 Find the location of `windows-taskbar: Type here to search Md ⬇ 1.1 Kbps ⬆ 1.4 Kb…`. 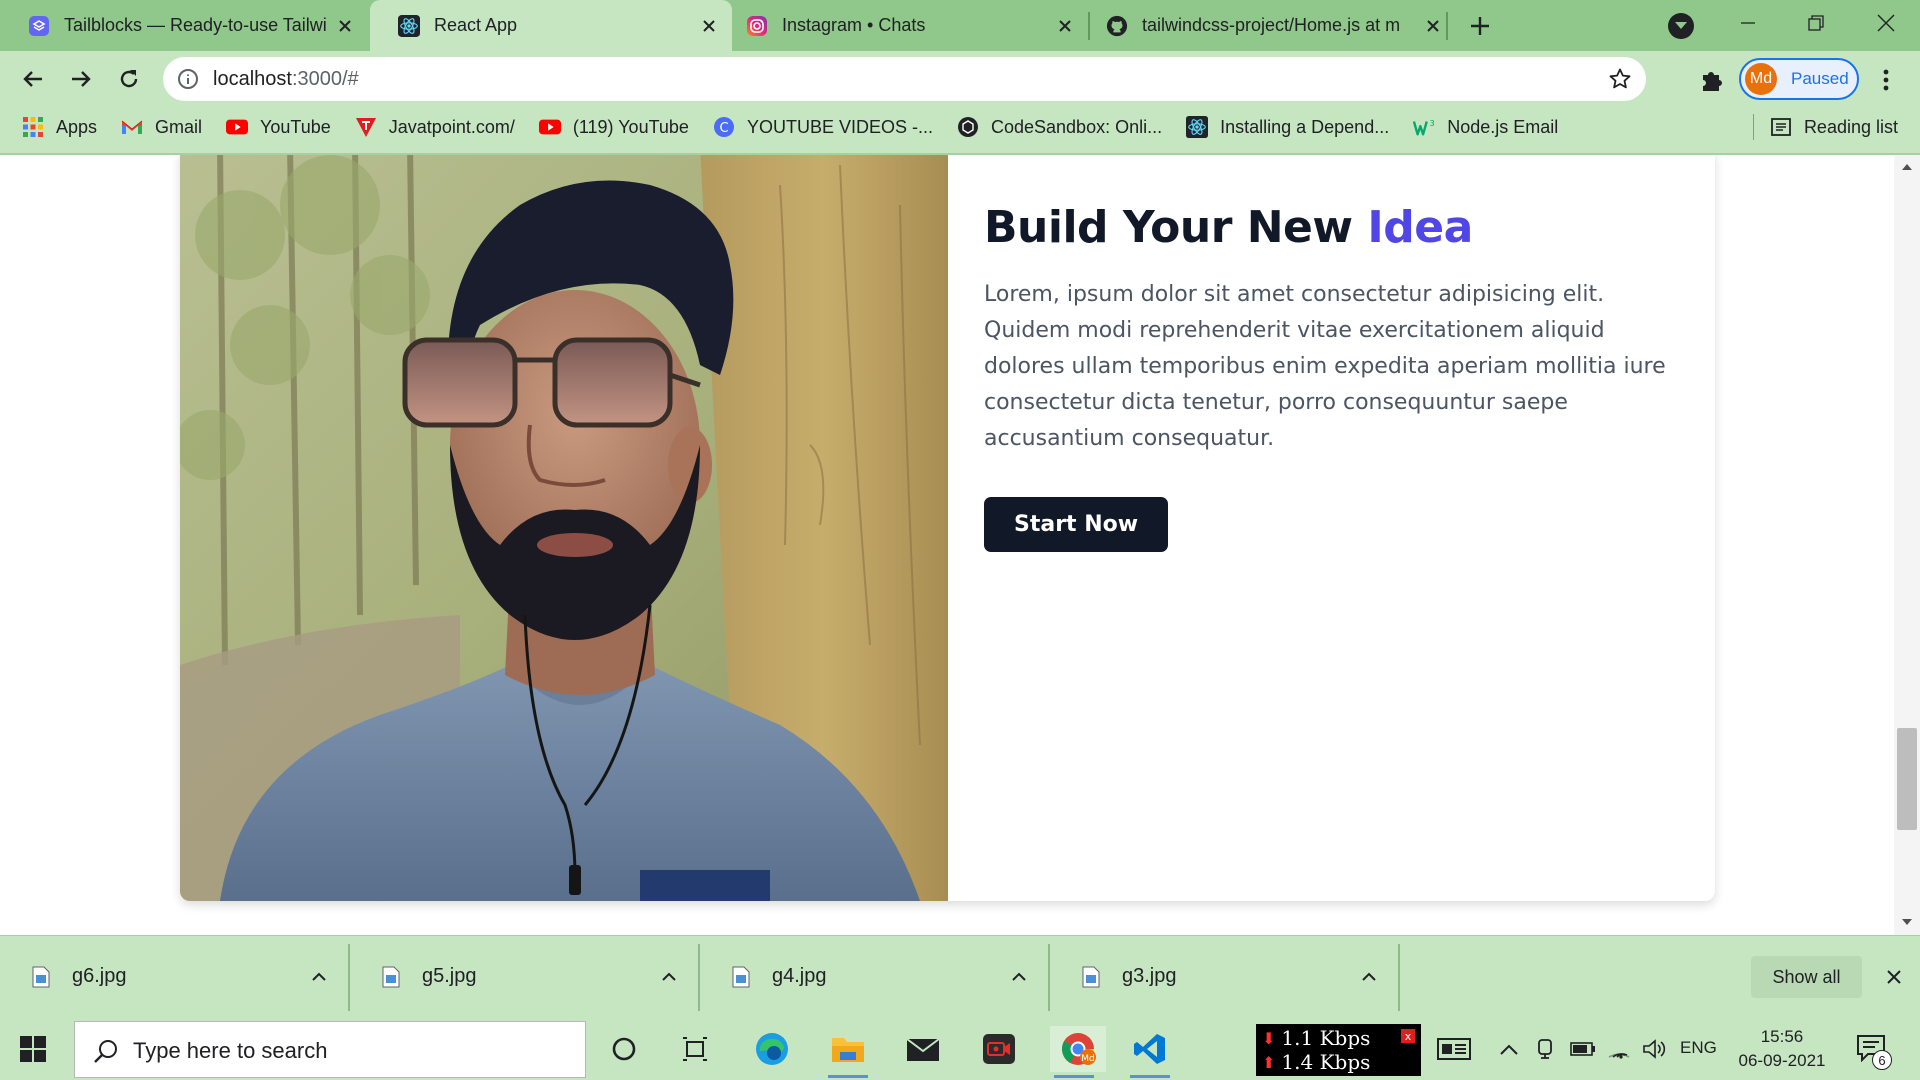

windows-taskbar: Type here to search Md ⬇ 1.1 Kbps ⬆ 1.4 Kb… is located at coordinates (960, 1049).